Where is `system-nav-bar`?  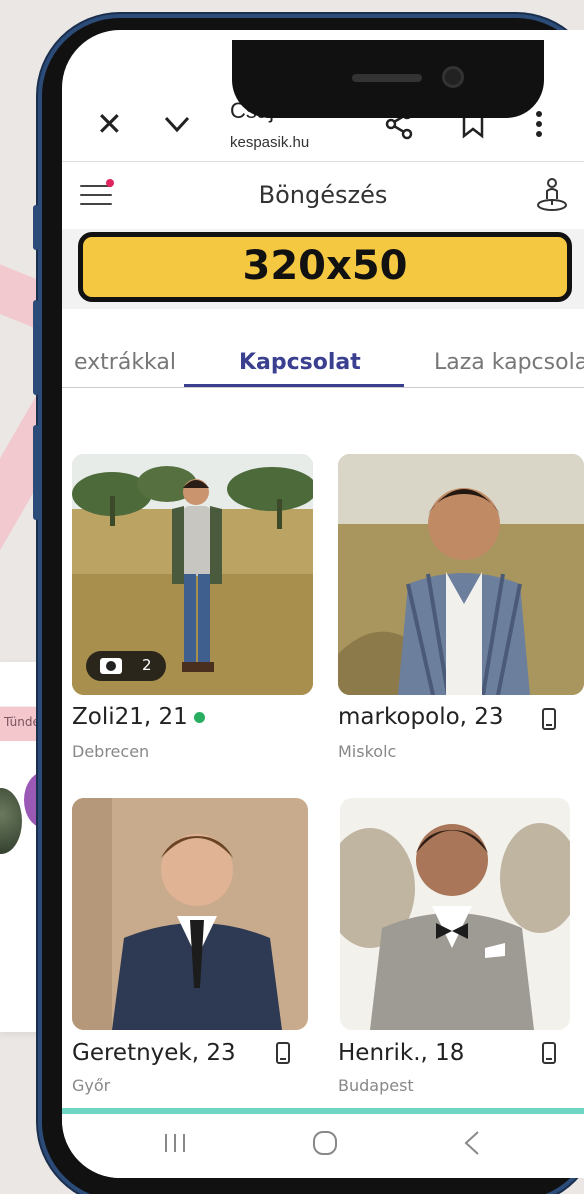 system-nav-bar is located at coordinates (323, 1146).